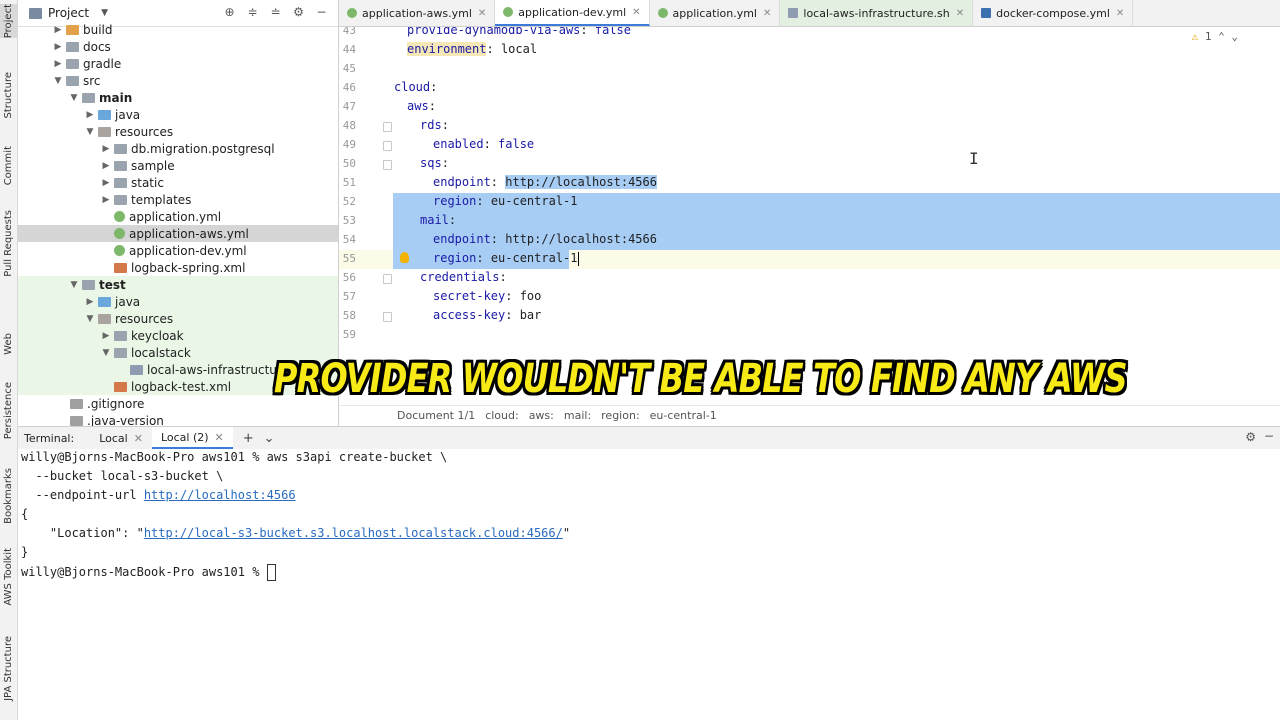  What do you see at coordinates (1269, 436) in the screenshot?
I see `minimize-icon: −` at bounding box center [1269, 436].